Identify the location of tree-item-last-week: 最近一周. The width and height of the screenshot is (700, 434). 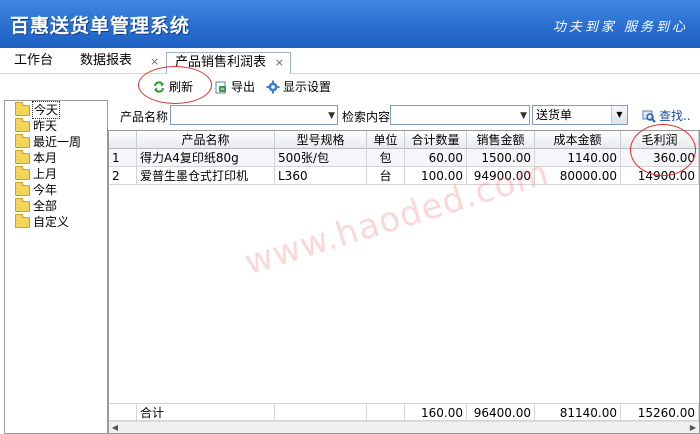
(48, 141).